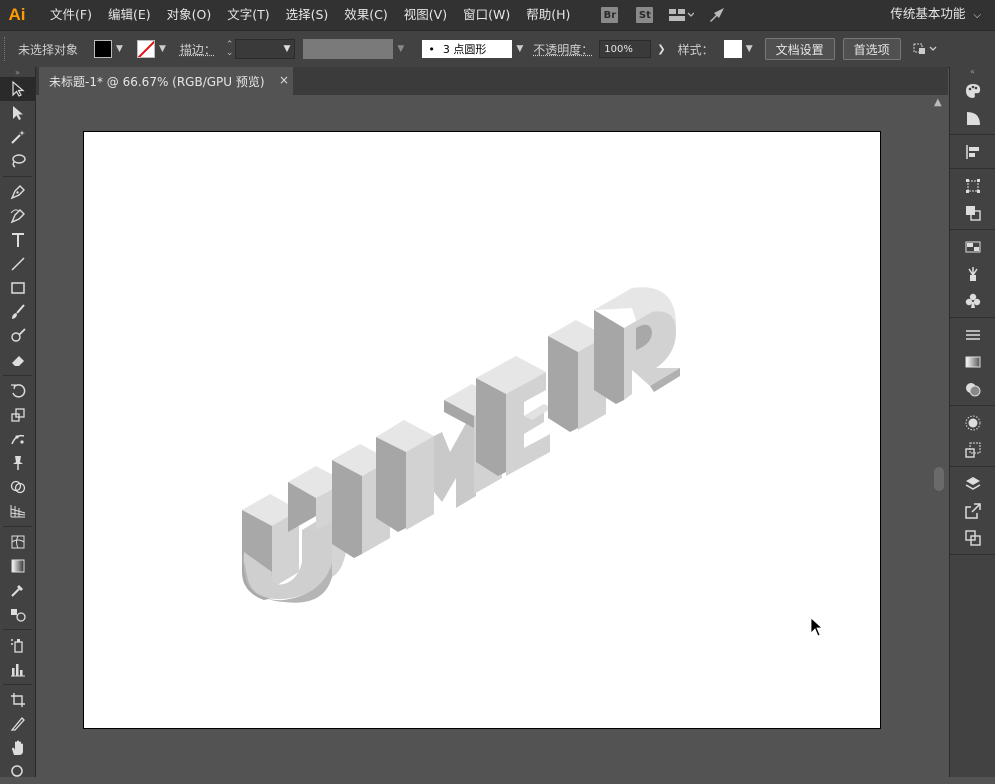 The image size is (995, 784). I want to click on menu-file: 文件(F), so click(71, 15).